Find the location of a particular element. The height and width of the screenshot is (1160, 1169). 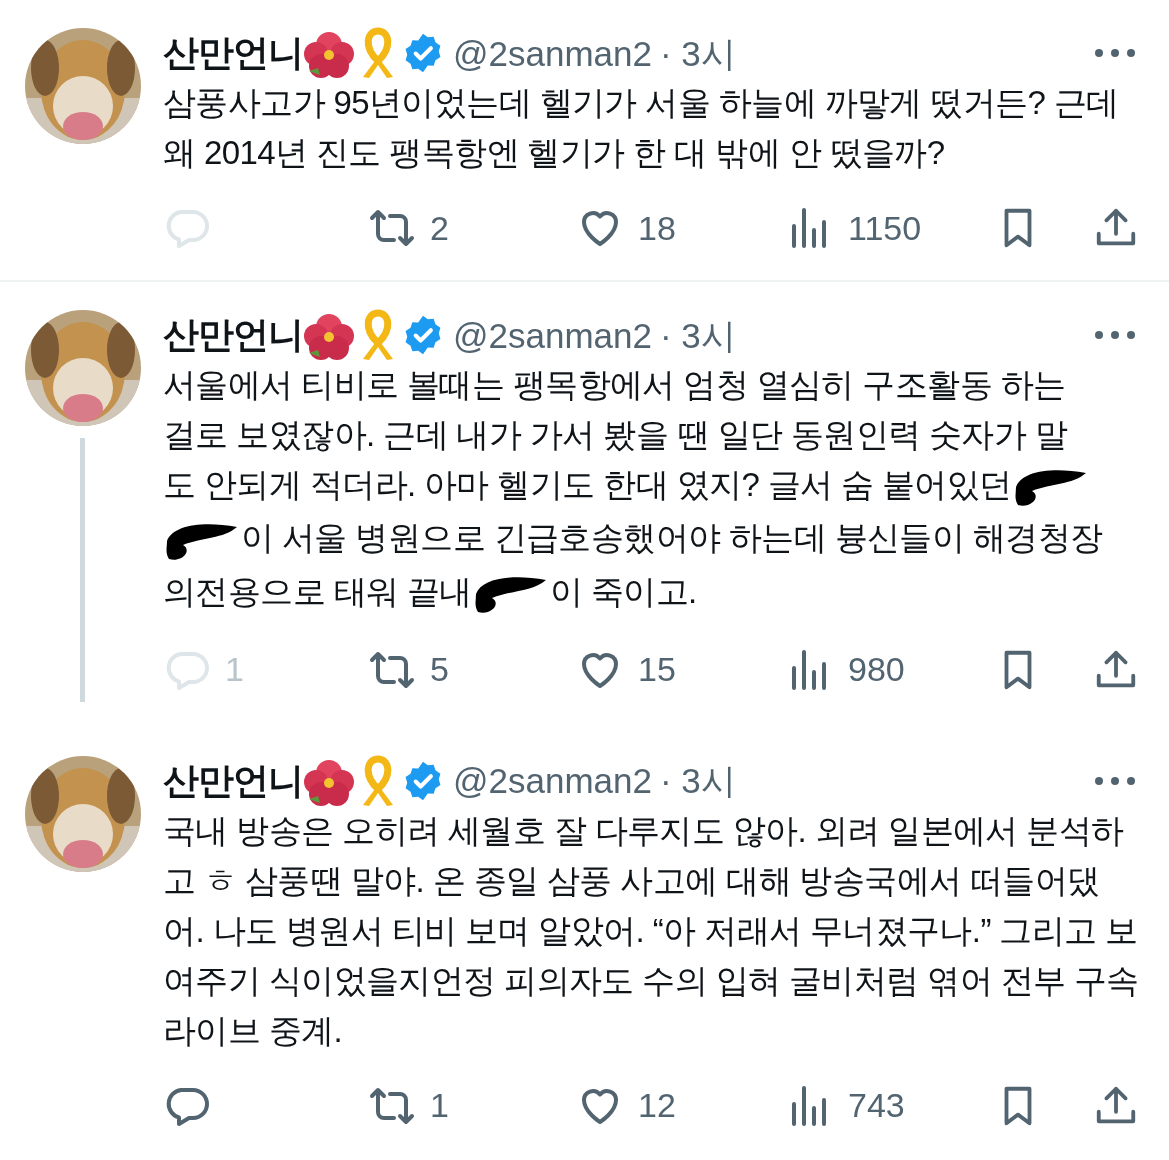

post-text: 도 안되게 적더라. 아마 헬기도 한대 였지? 글서 숨 붙어있던 is located at coordinates (587, 484).